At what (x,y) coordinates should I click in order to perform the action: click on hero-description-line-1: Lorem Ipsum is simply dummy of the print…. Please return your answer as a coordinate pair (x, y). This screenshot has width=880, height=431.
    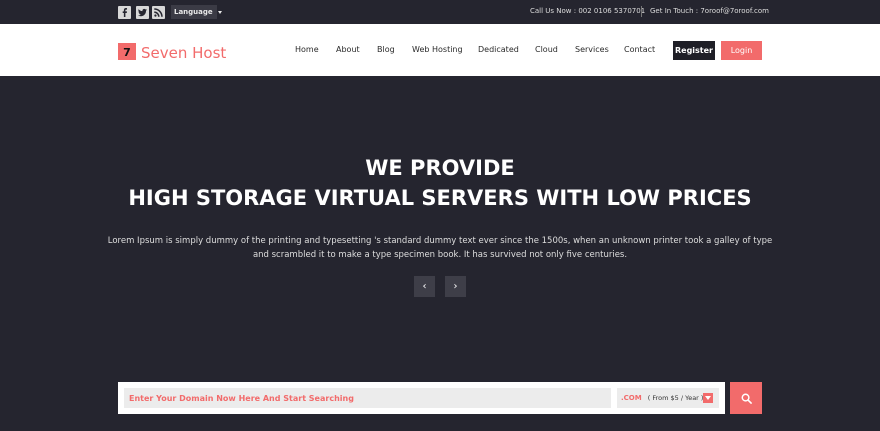
    Looking at the image, I should click on (440, 241).